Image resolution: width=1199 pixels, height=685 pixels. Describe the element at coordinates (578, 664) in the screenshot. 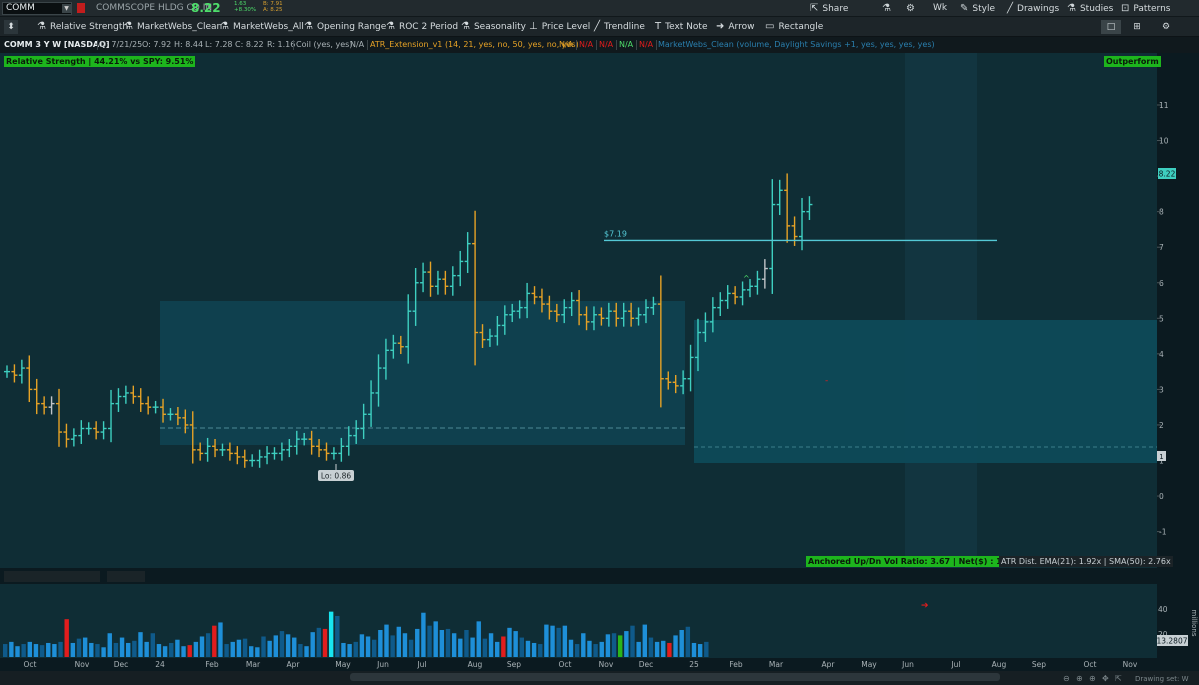

I see `time-axis` at that location.